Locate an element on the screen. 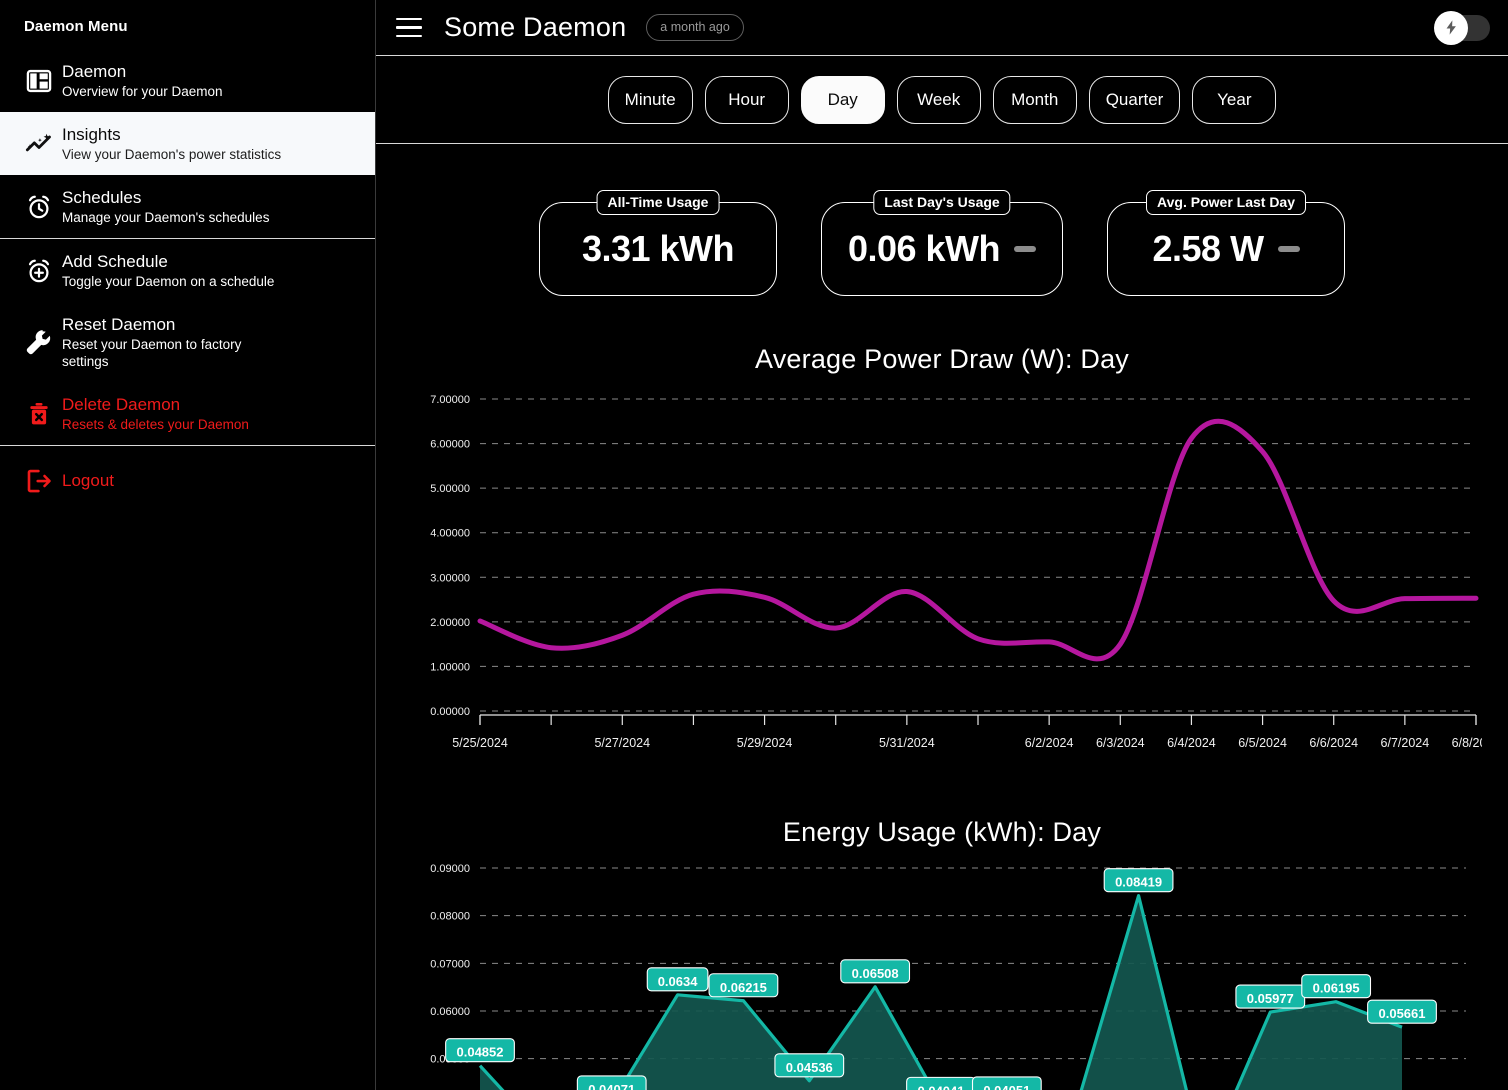 Image resolution: width=1508 pixels, height=1090 pixels. range-selector: Minute Hour Day Week Month Quarter Year is located at coordinates (942, 100).